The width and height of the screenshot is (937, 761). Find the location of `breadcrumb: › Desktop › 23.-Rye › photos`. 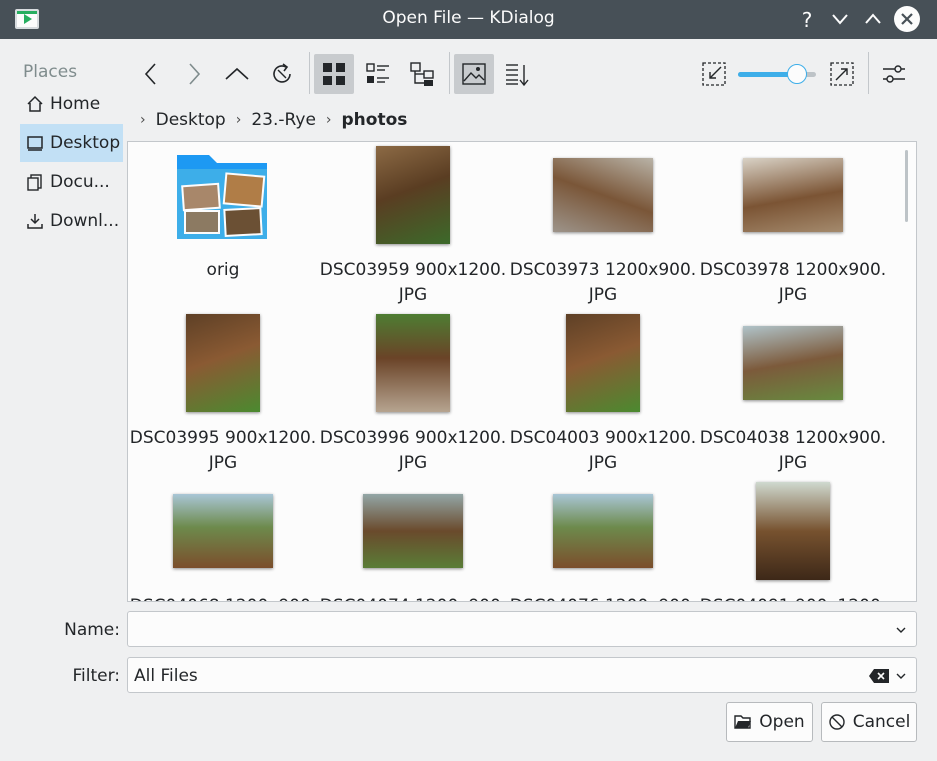

breadcrumb: › Desktop › 23.-Rye › photos is located at coordinates (268, 120).